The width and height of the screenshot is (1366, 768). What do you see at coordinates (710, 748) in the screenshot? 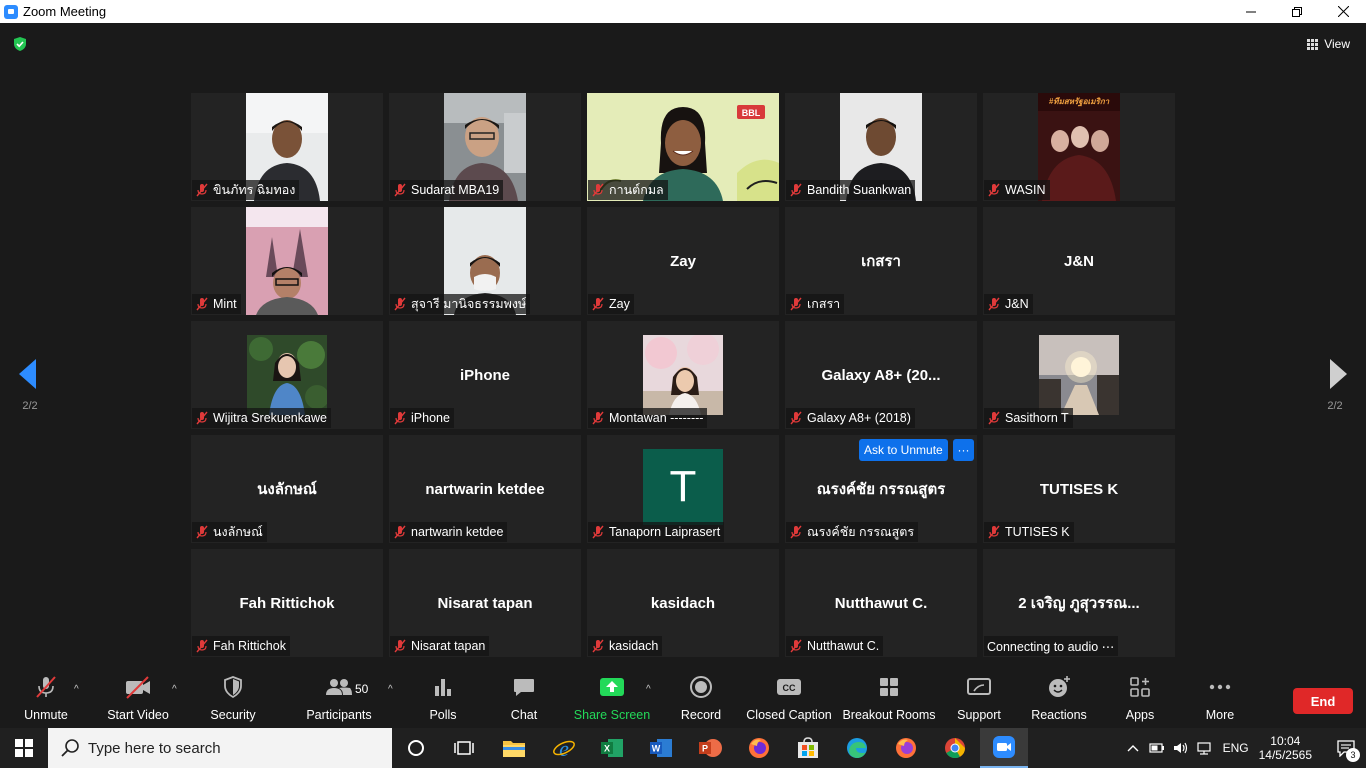
I see `powerpoint-button: P` at bounding box center [710, 748].